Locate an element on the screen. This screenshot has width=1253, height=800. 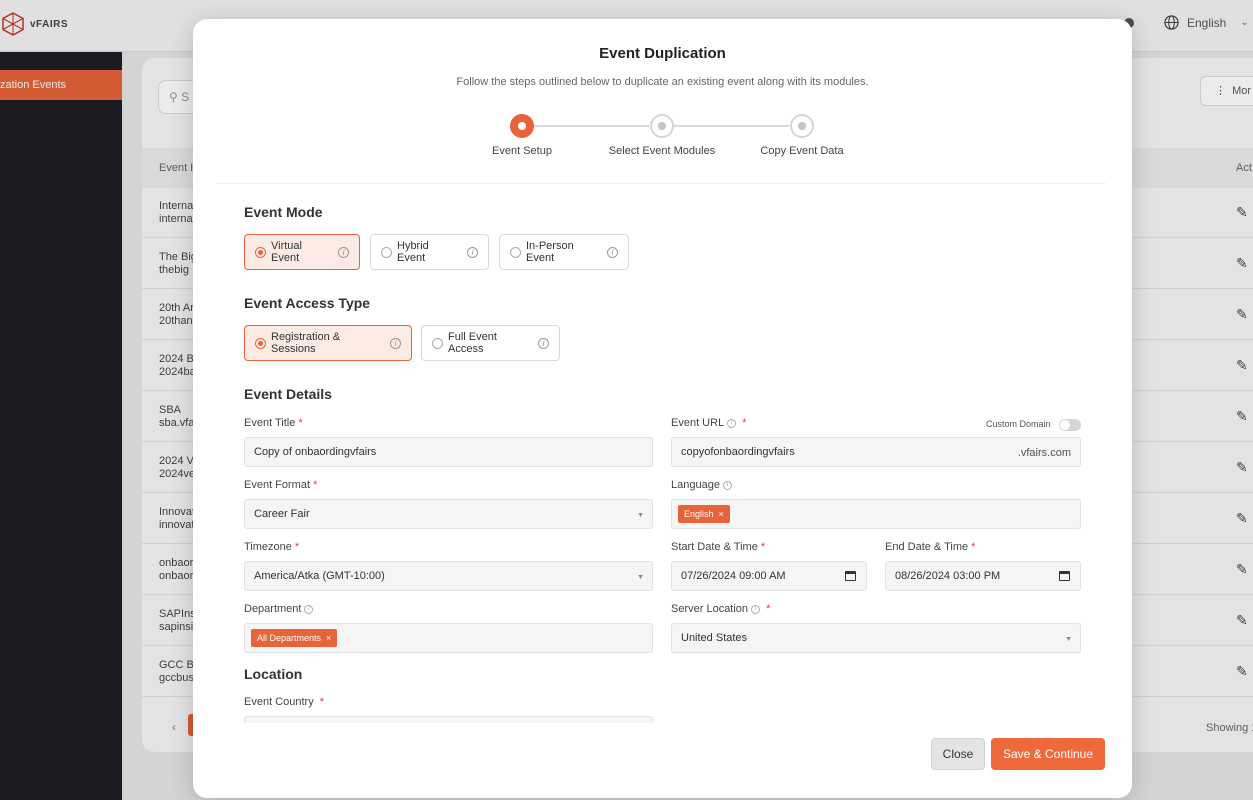
label-text: Timezone is located at coordinates (268, 547).